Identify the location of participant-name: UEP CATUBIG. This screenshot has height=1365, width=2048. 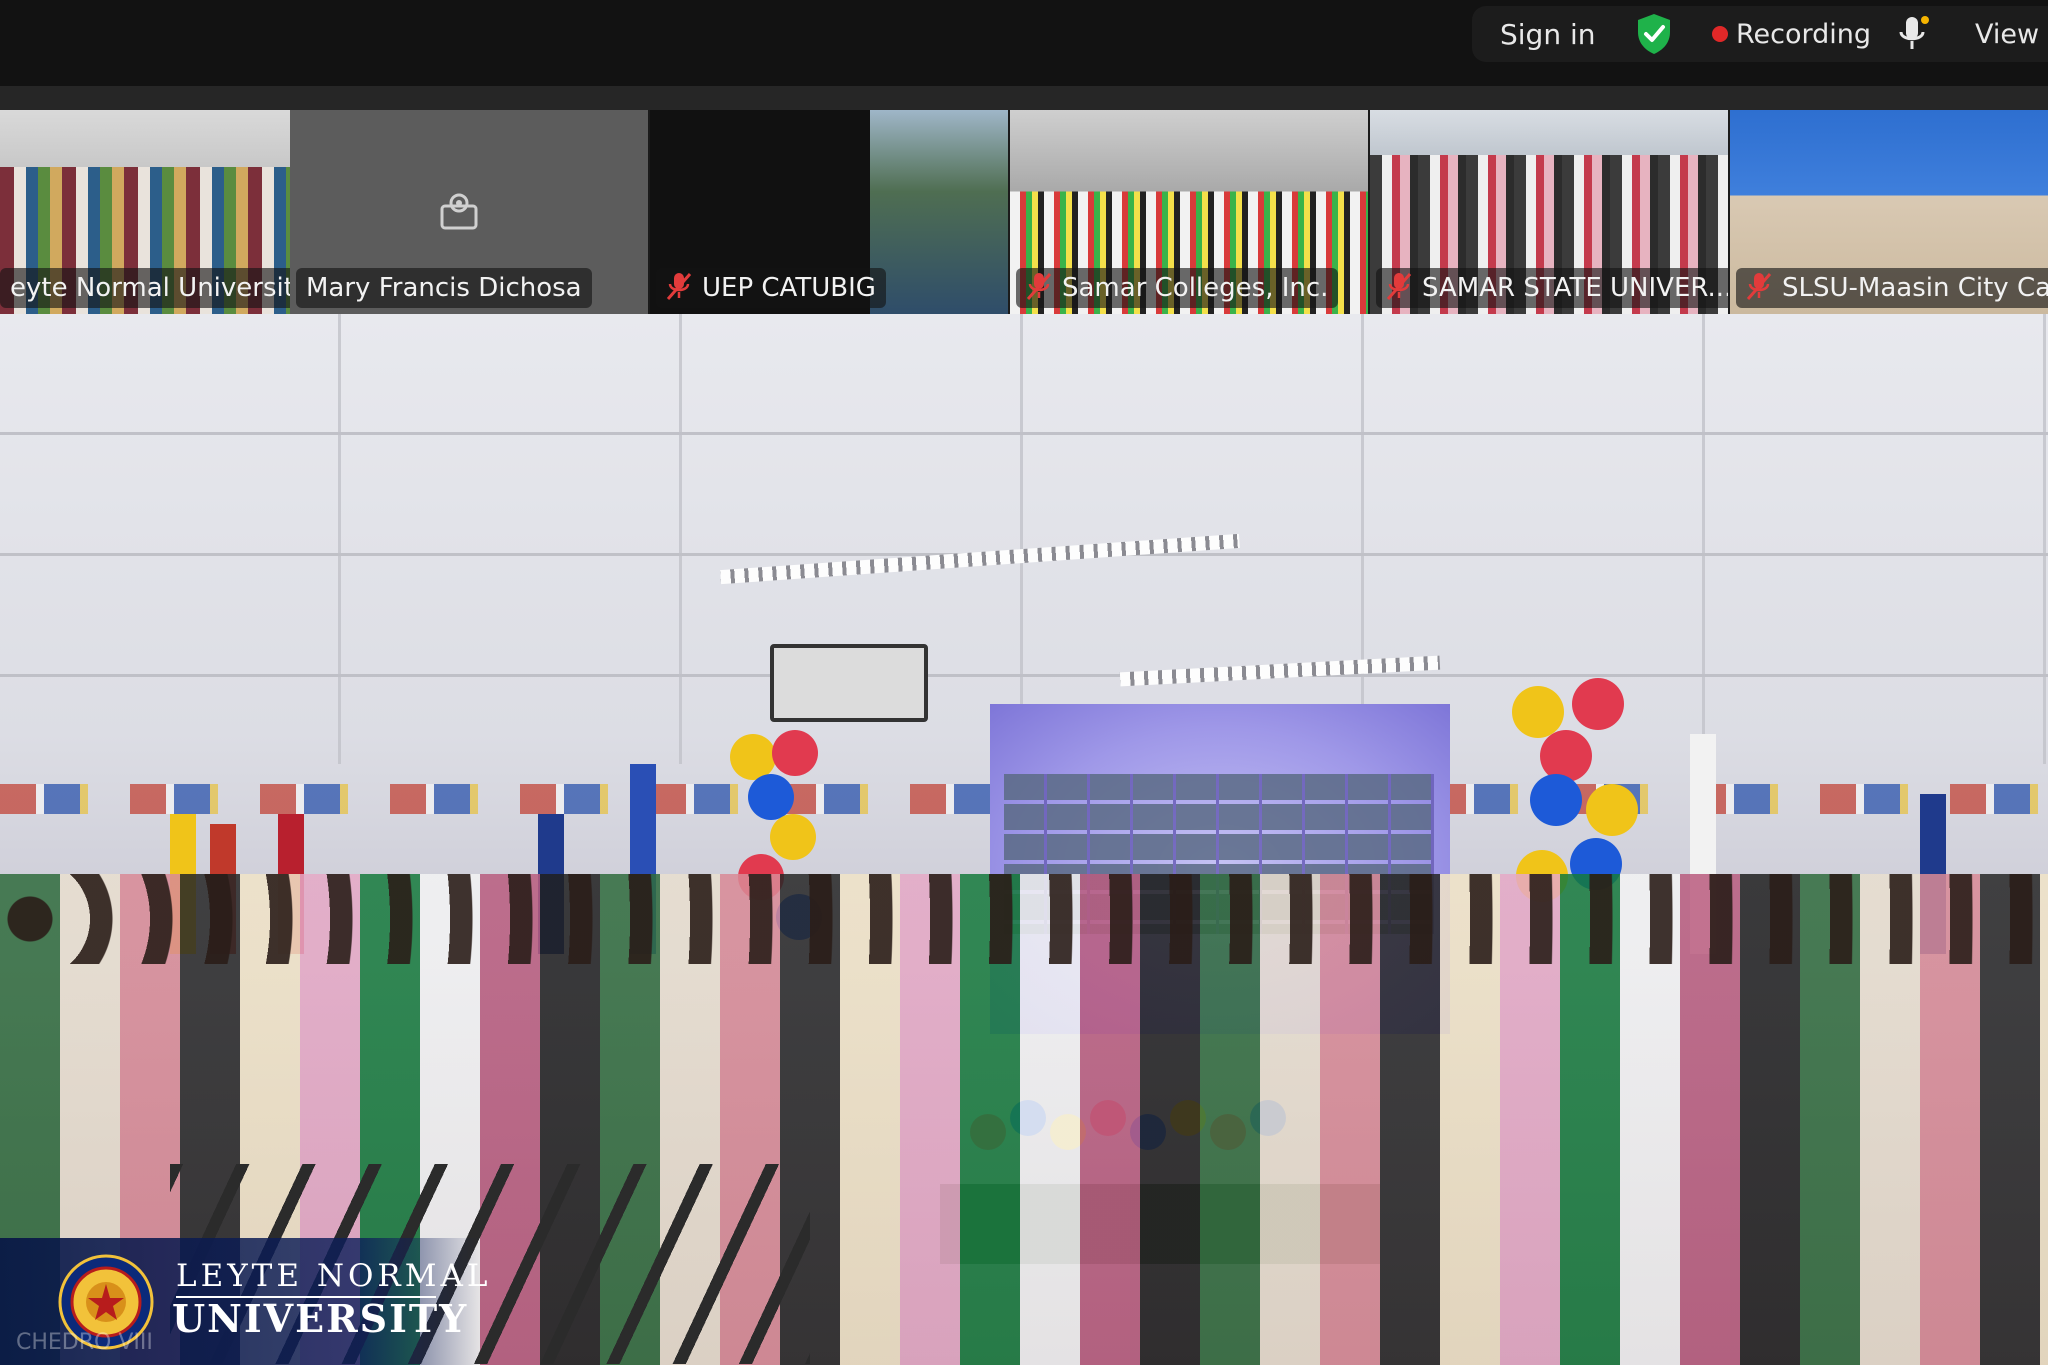
(789, 288).